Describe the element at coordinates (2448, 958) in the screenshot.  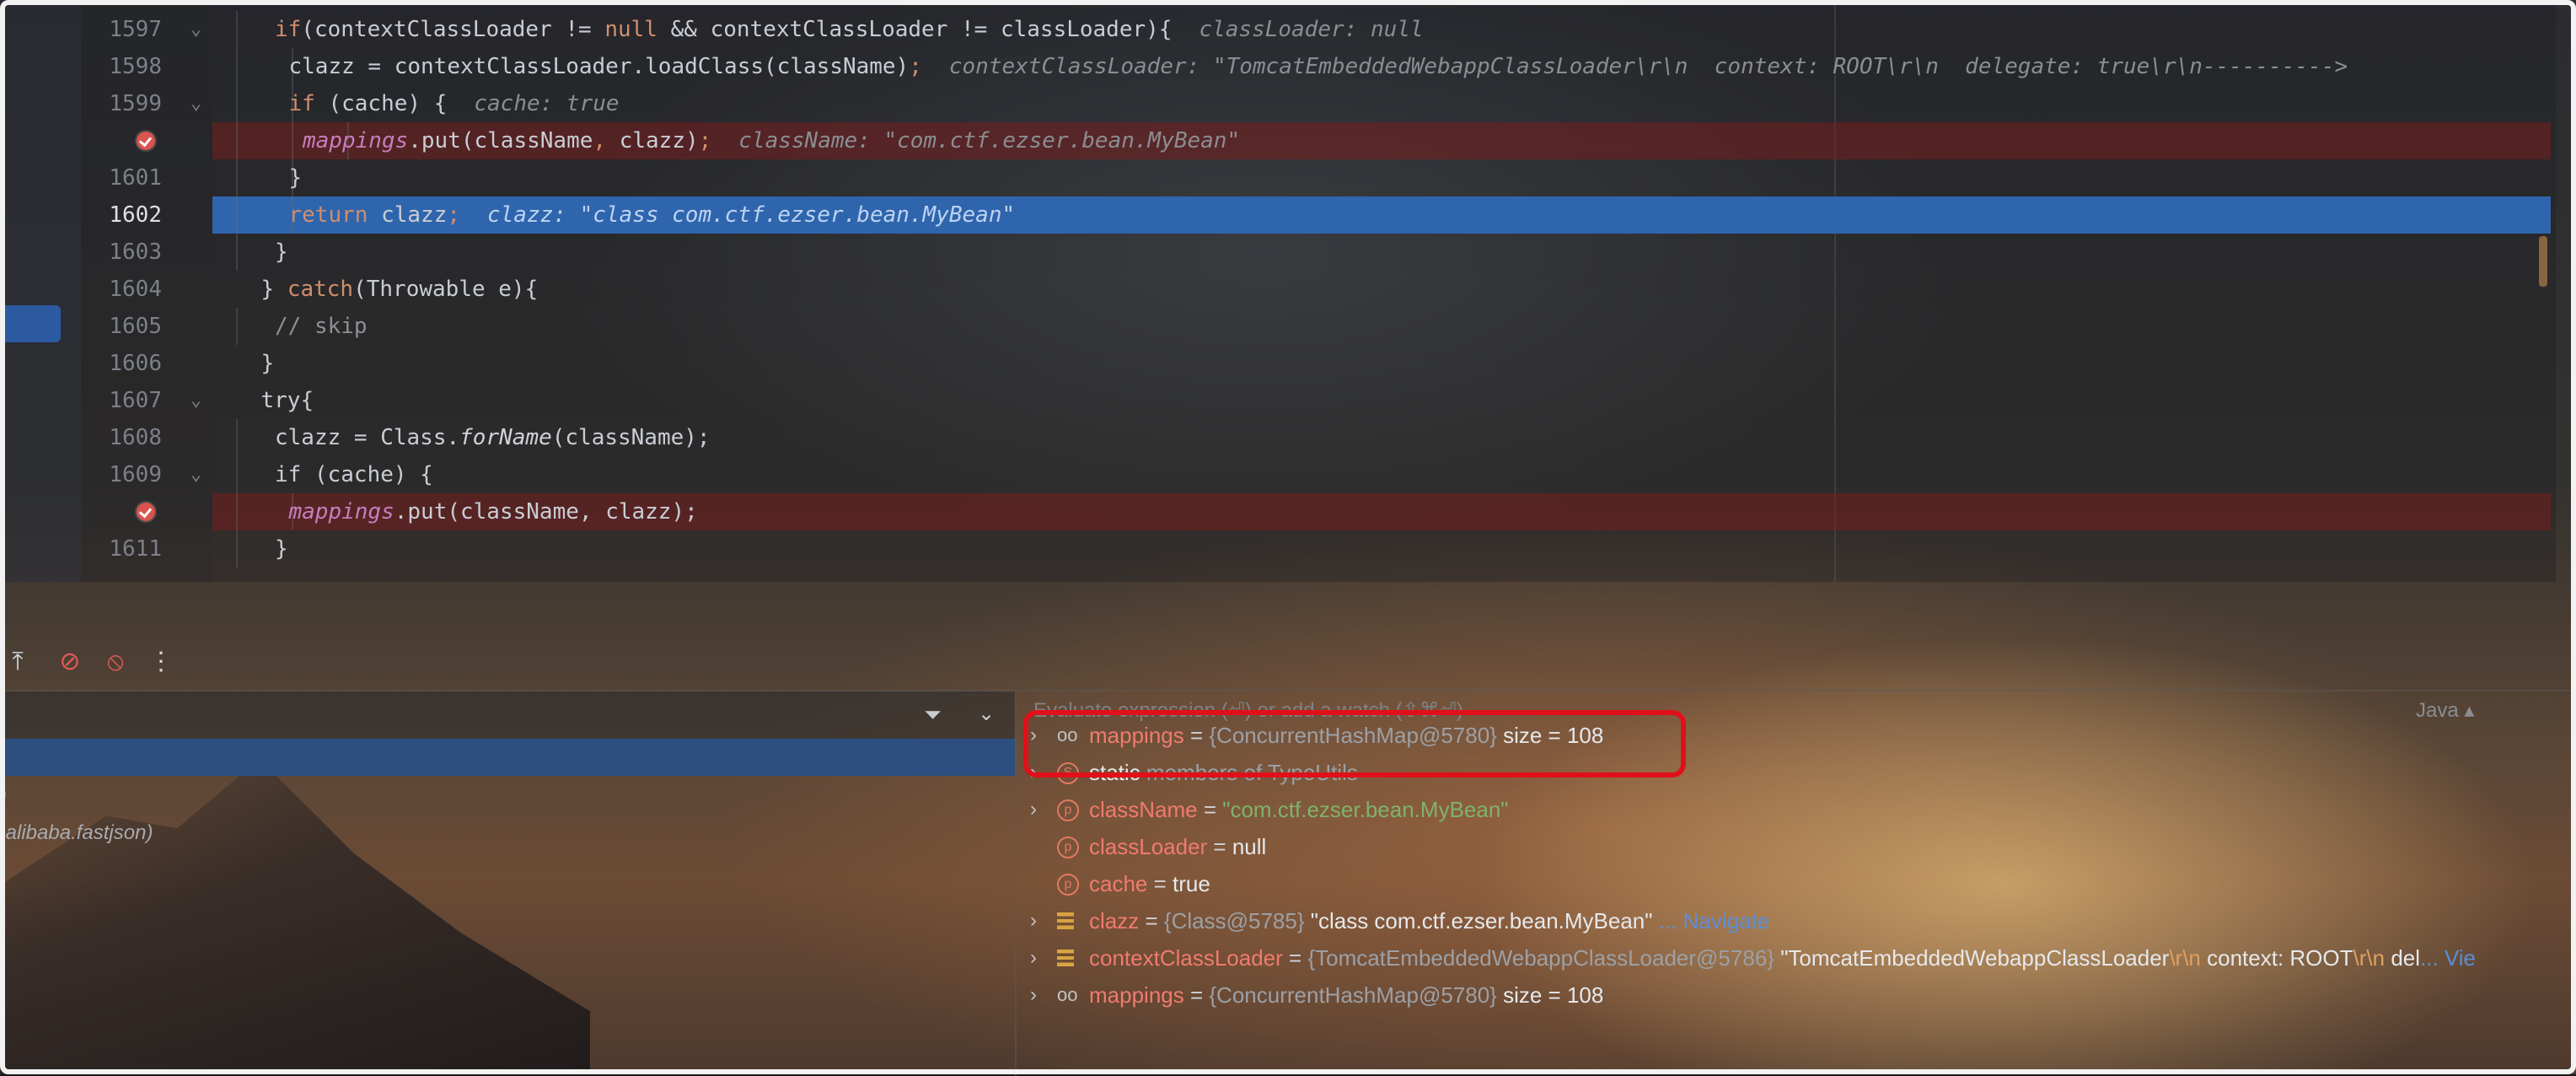
I see `navigate-link: ... Vie` at that location.